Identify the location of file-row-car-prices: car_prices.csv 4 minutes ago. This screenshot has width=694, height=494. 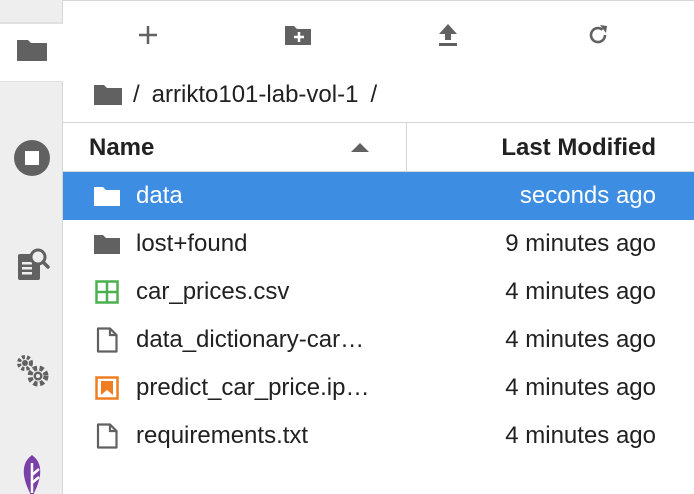
(378, 292).